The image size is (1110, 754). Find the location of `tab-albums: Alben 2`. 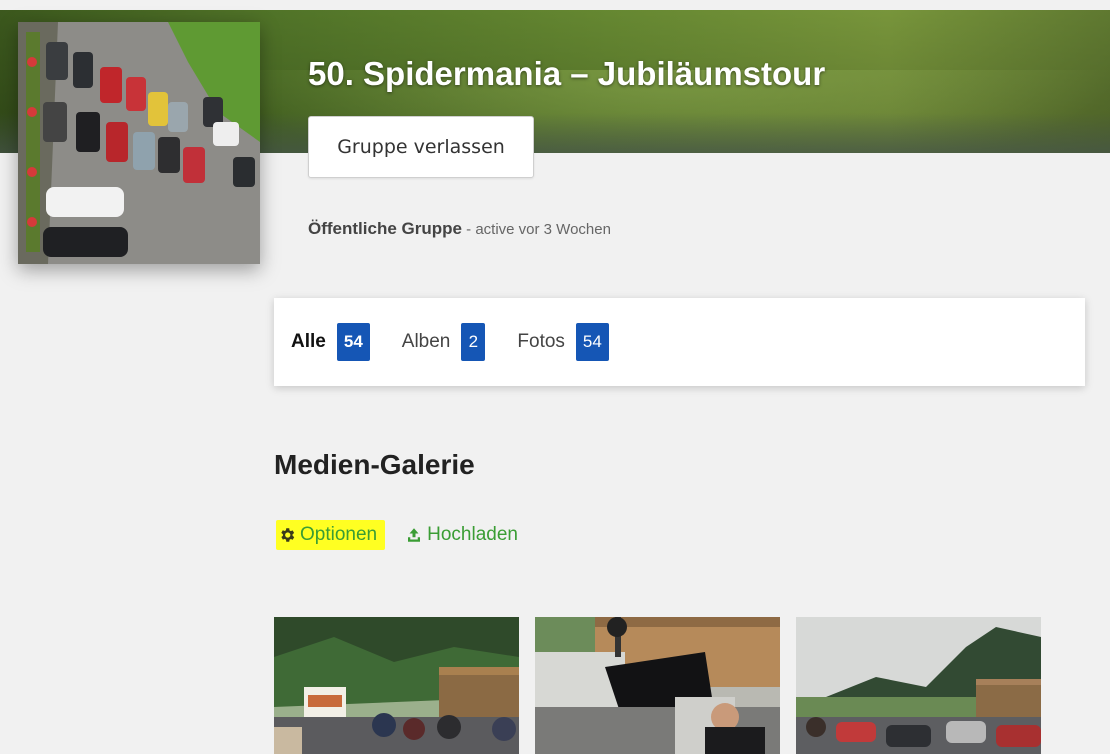

tab-albums: Alben 2 is located at coordinates (444, 342).